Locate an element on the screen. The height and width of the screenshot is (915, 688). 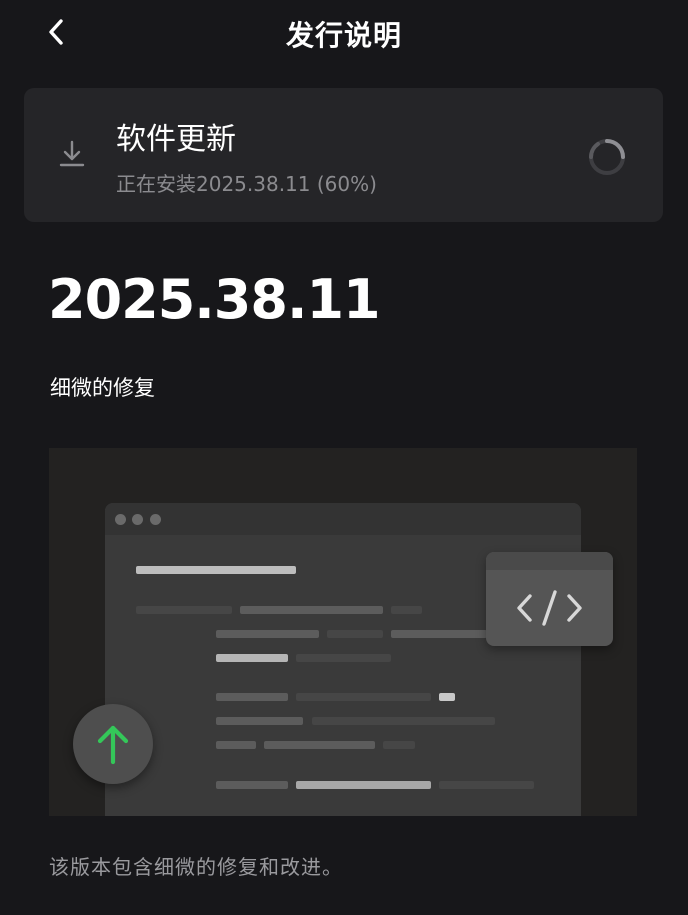
header: 发行说明 is located at coordinates (344, 32).